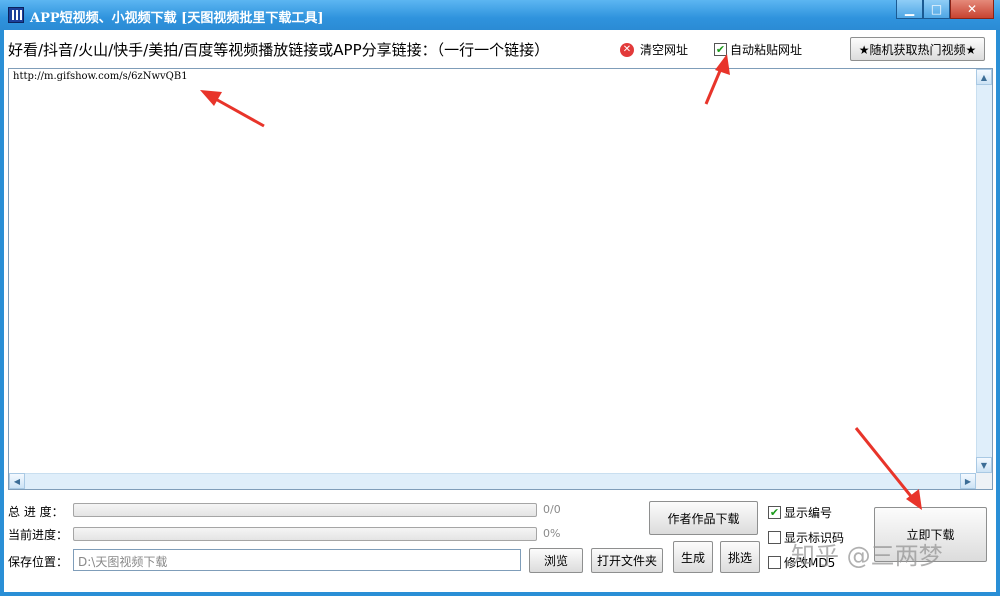 The height and width of the screenshot is (596, 1000). Describe the element at coordinates (305, 510) in the screenshot. I see `total-progress-bar` at that location.